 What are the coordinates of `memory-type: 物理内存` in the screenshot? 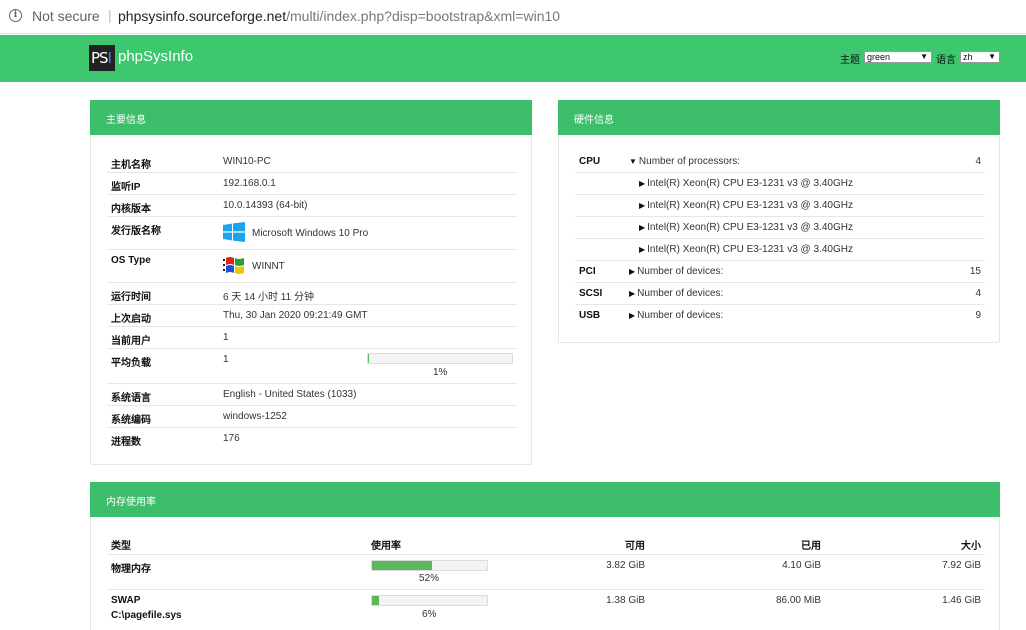 It's located at (131, 569).